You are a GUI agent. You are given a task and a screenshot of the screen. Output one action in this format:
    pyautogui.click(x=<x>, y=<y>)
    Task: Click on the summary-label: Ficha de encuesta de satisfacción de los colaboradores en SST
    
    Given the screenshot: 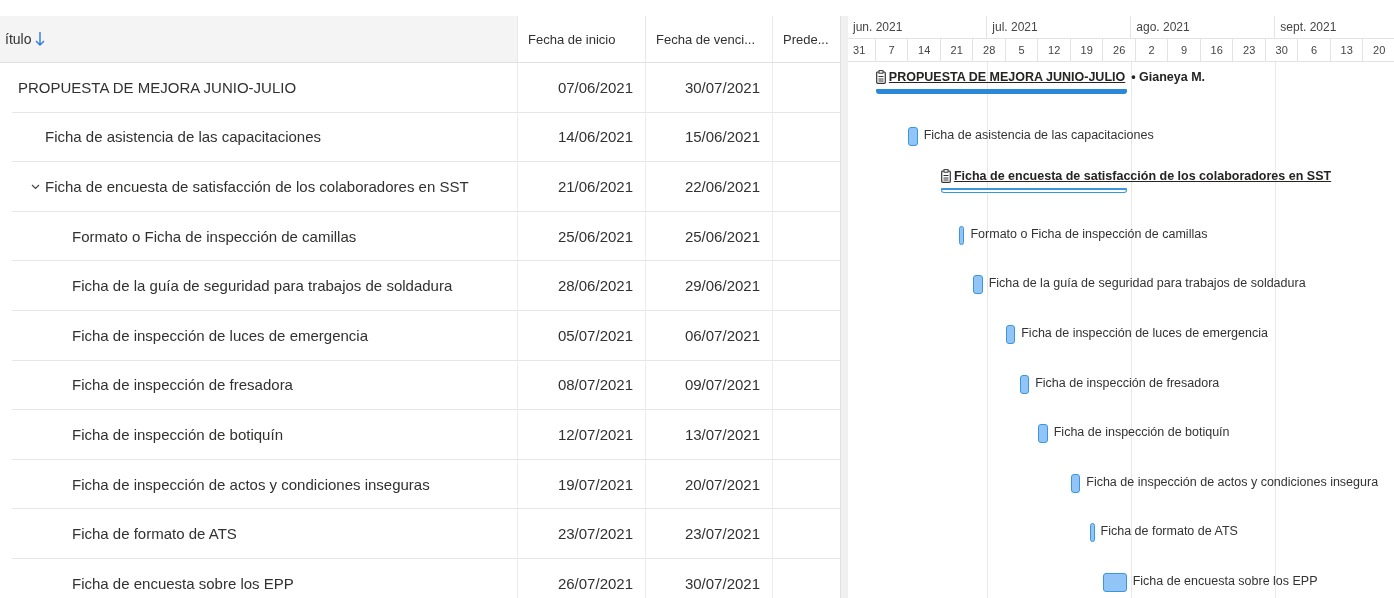 What is the action you would take?
    pyautogui.click(x=1142, y=176)
    